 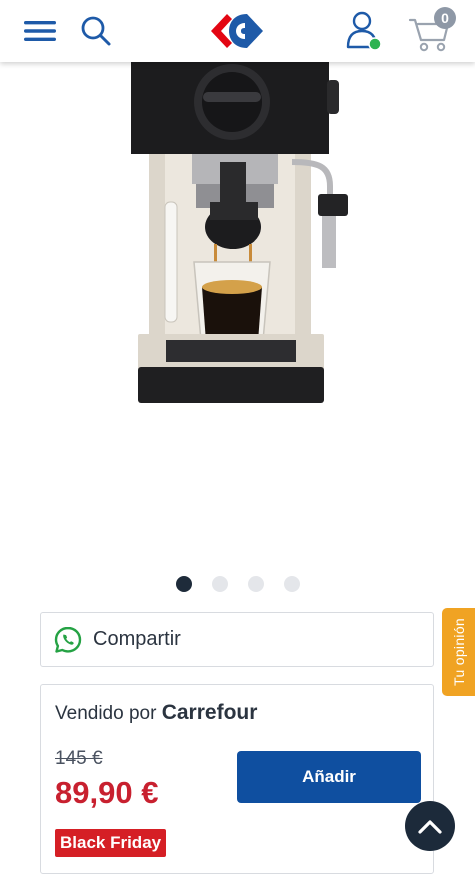 I want to click on share-button: Compartir, so click(x=237, y=639).